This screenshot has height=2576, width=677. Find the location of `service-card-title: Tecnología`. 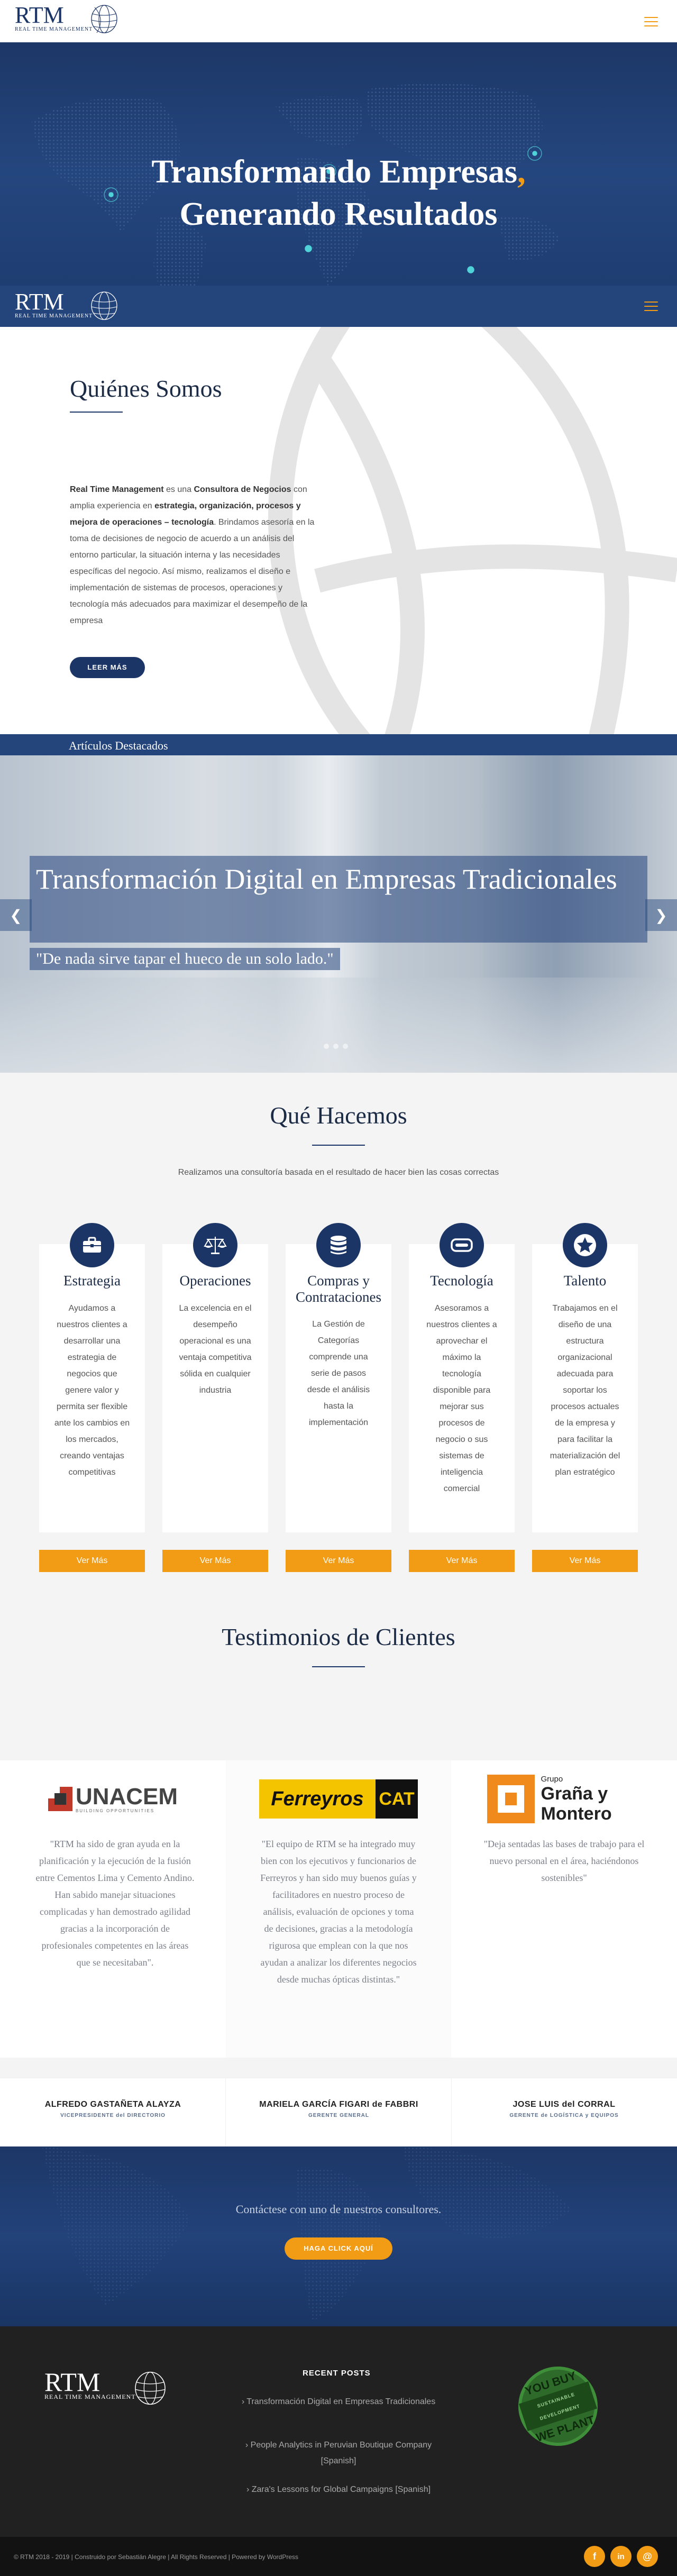

service-card-title: Tecnología is located at coordinates (461, 1281).